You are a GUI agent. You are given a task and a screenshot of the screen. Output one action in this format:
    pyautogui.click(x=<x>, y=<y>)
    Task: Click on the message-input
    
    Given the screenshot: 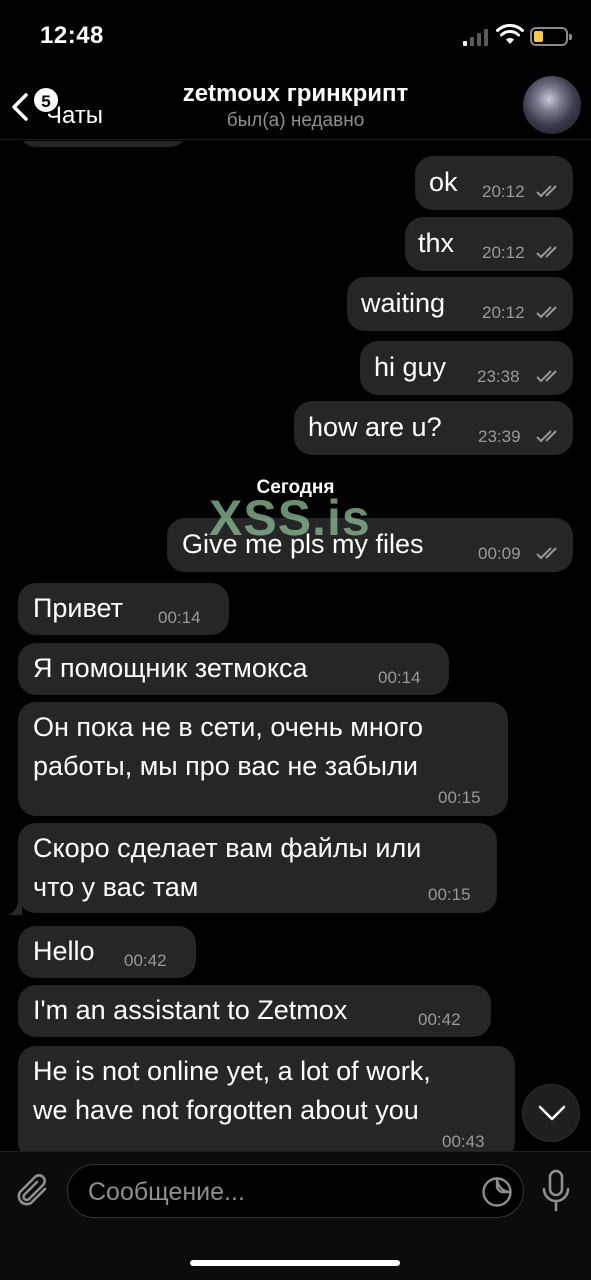 What is the action you would take?
    pyautogui.click(x=278, y=1192)
    